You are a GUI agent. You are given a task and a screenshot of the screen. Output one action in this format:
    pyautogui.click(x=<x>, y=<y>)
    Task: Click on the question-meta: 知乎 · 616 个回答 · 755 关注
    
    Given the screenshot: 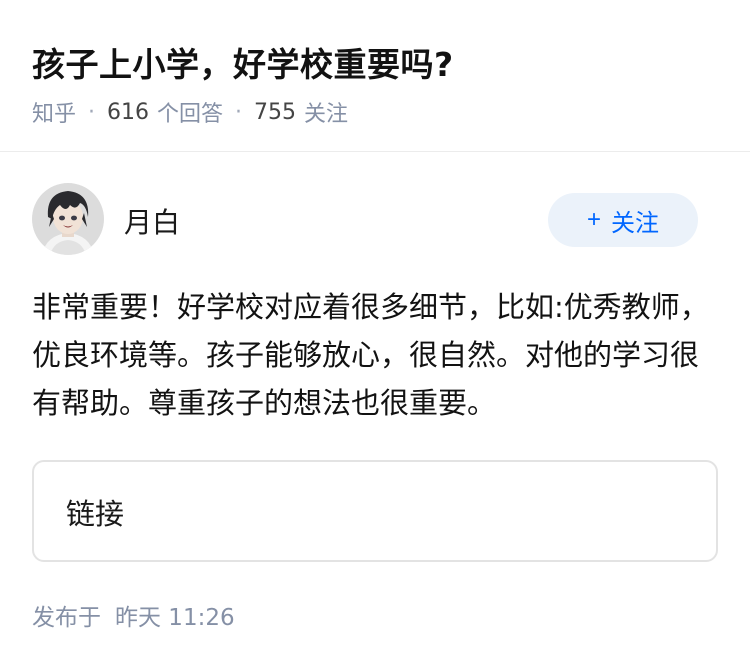 What is the action you would take?
    pyautogui.click(x=190, y=112)
    